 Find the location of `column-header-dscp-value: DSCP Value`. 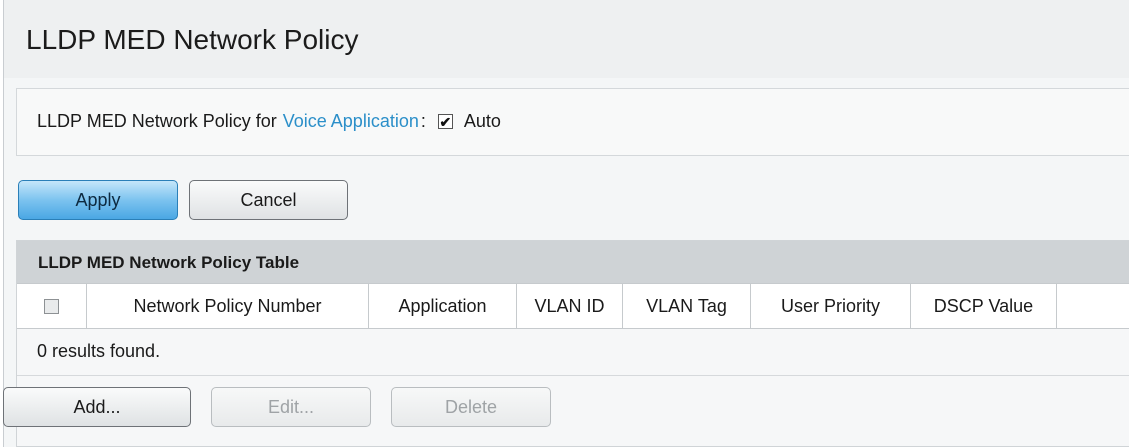

column-header-dscp-value: DSCP Value is located at coordinates (984, 306).